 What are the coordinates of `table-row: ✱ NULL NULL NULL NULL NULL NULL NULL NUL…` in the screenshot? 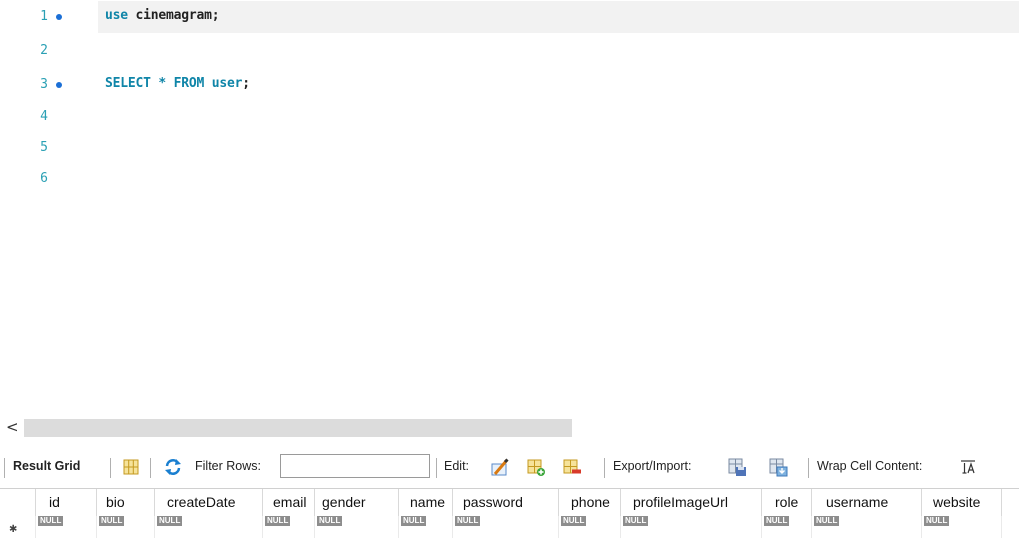 It's located at (509, 527).